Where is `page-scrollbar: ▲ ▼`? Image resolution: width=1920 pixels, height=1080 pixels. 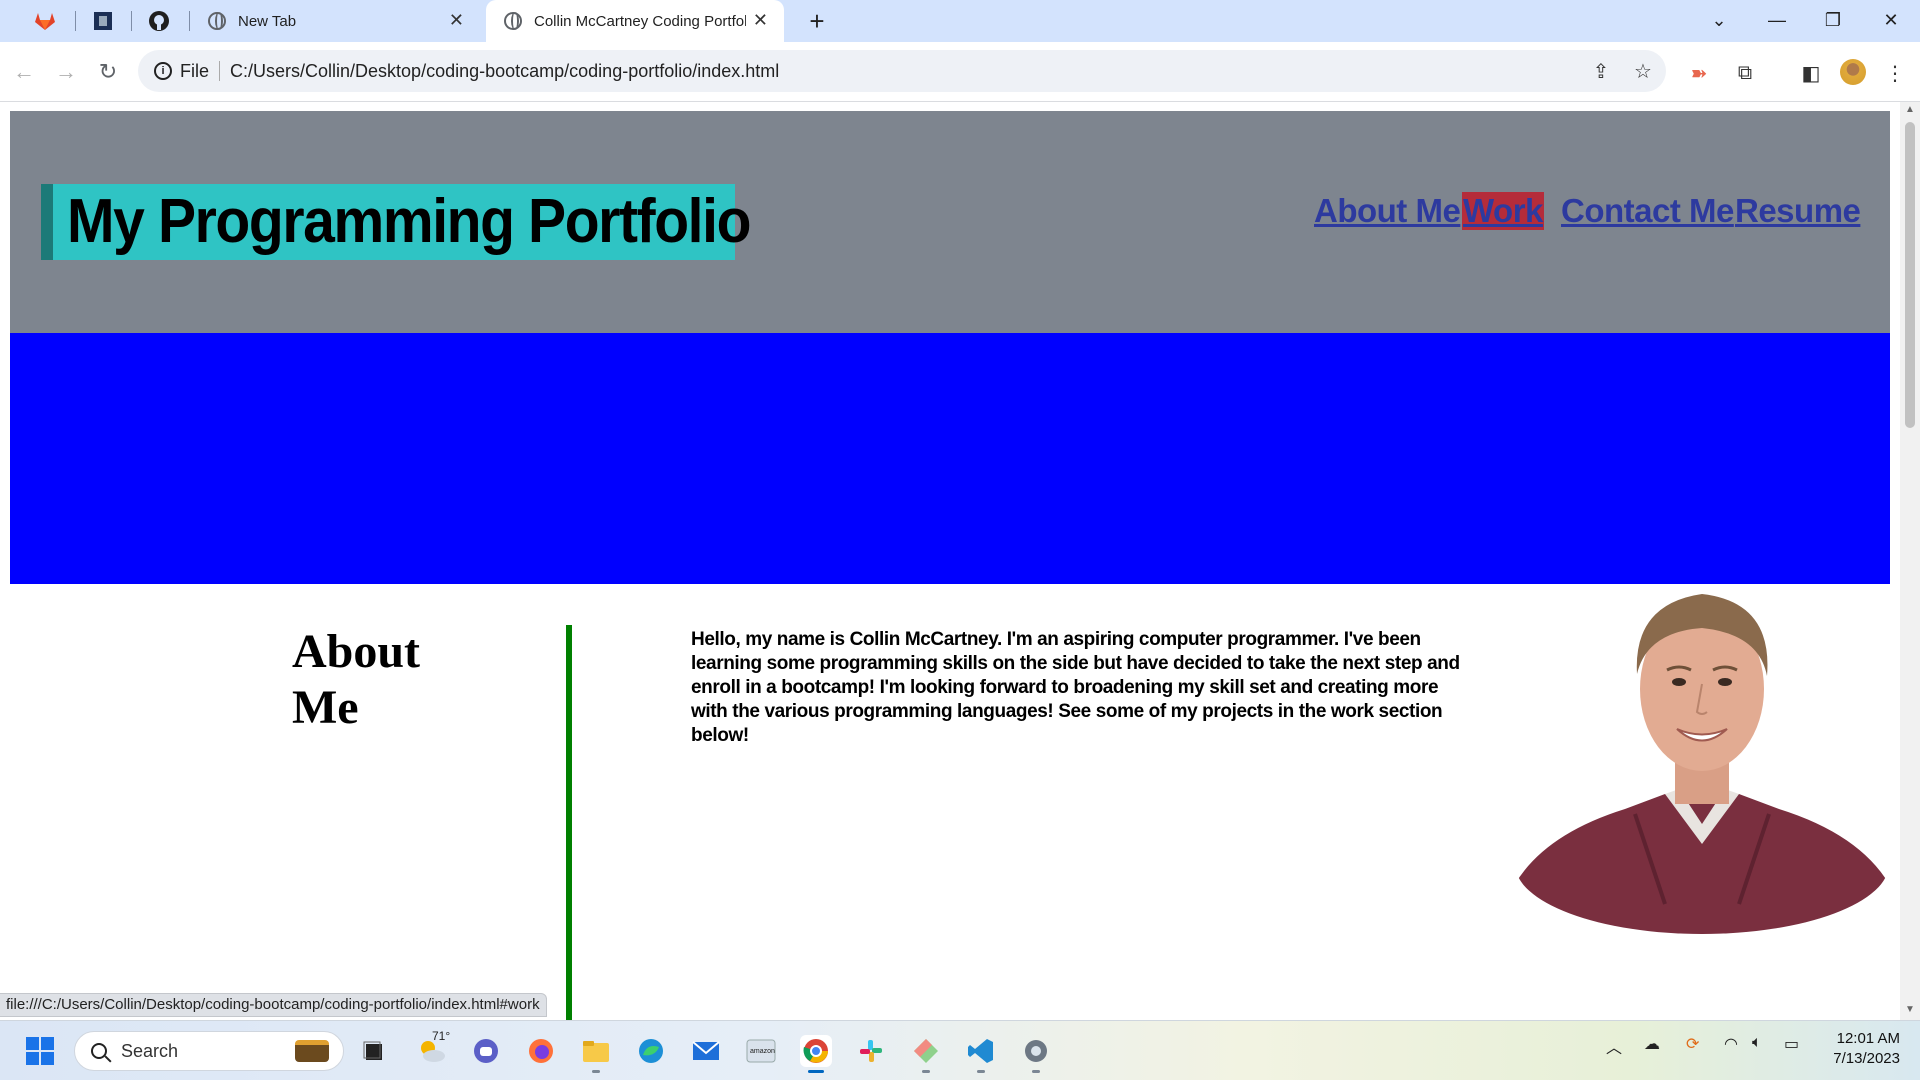
page-scrollbar: ▲ ▼ is located at coordinates (1910, 561).